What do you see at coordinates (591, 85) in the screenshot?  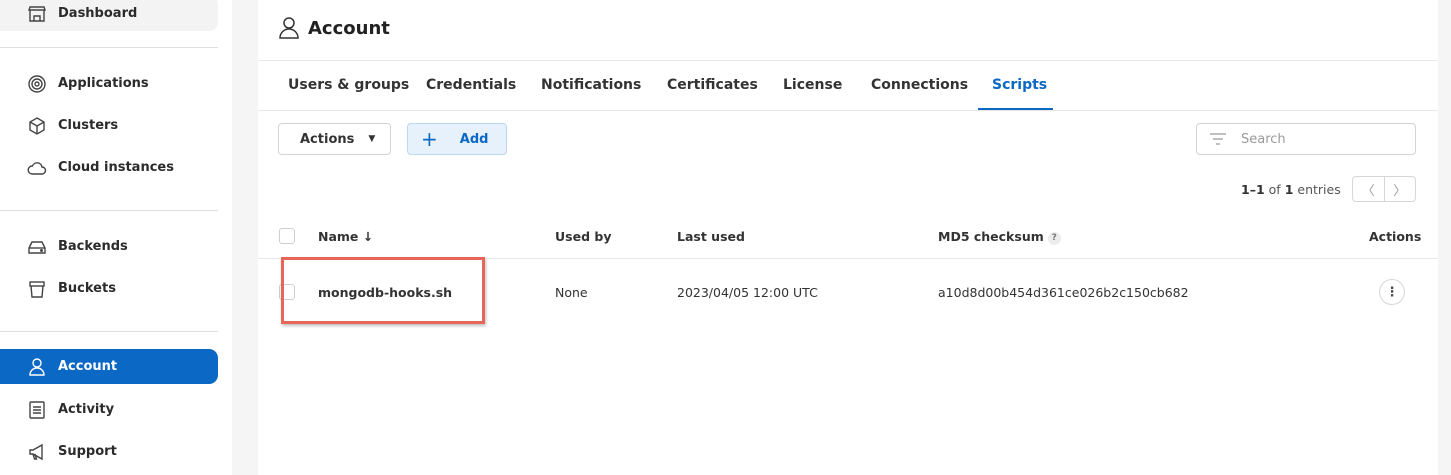 I see `tab-notifications: Notifications` at bounding box center [591, 85].